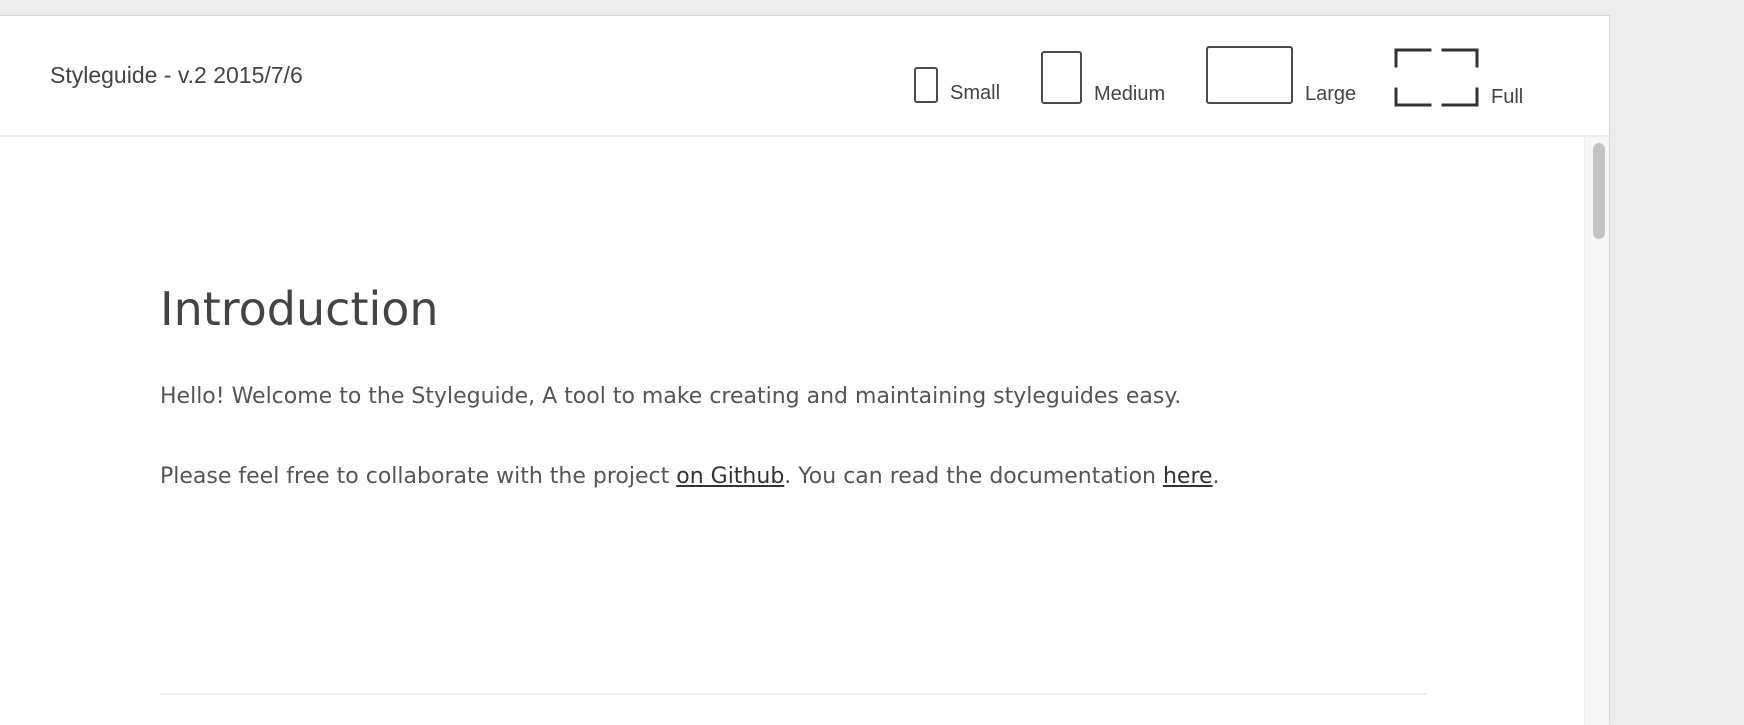 This screenshot has height=725, width=1744. I want to click on collaborate-text-end: ., so click(1216, 476).